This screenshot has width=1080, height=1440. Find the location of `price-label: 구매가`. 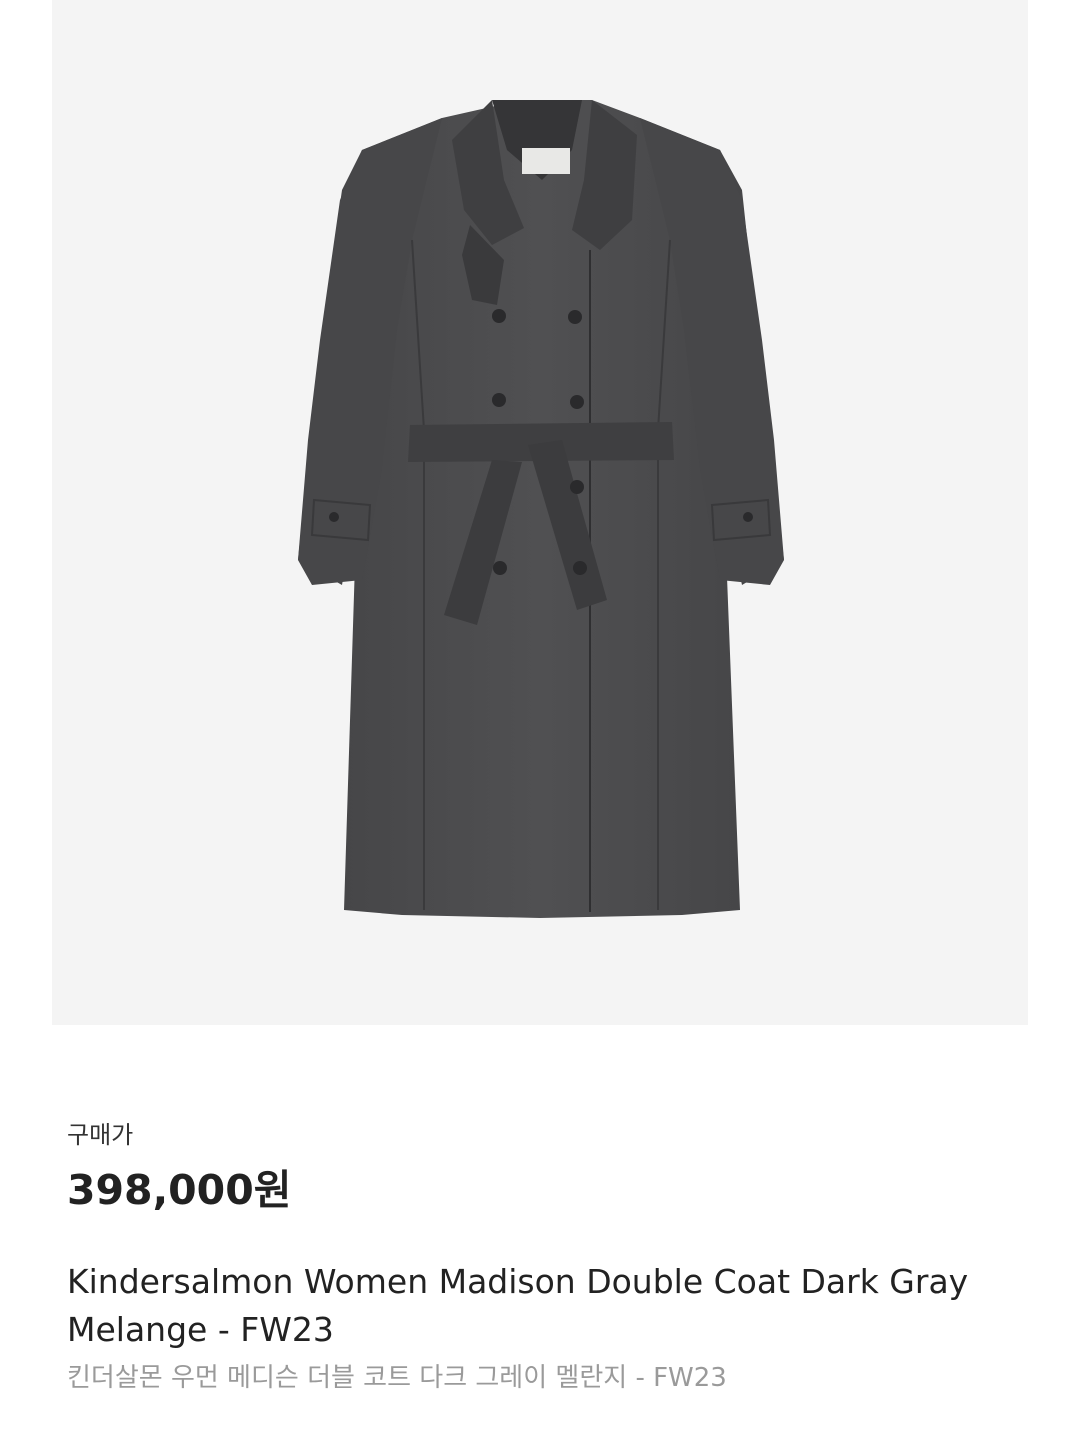

price-label: 구매가 is located at coordinates (100, 1135).